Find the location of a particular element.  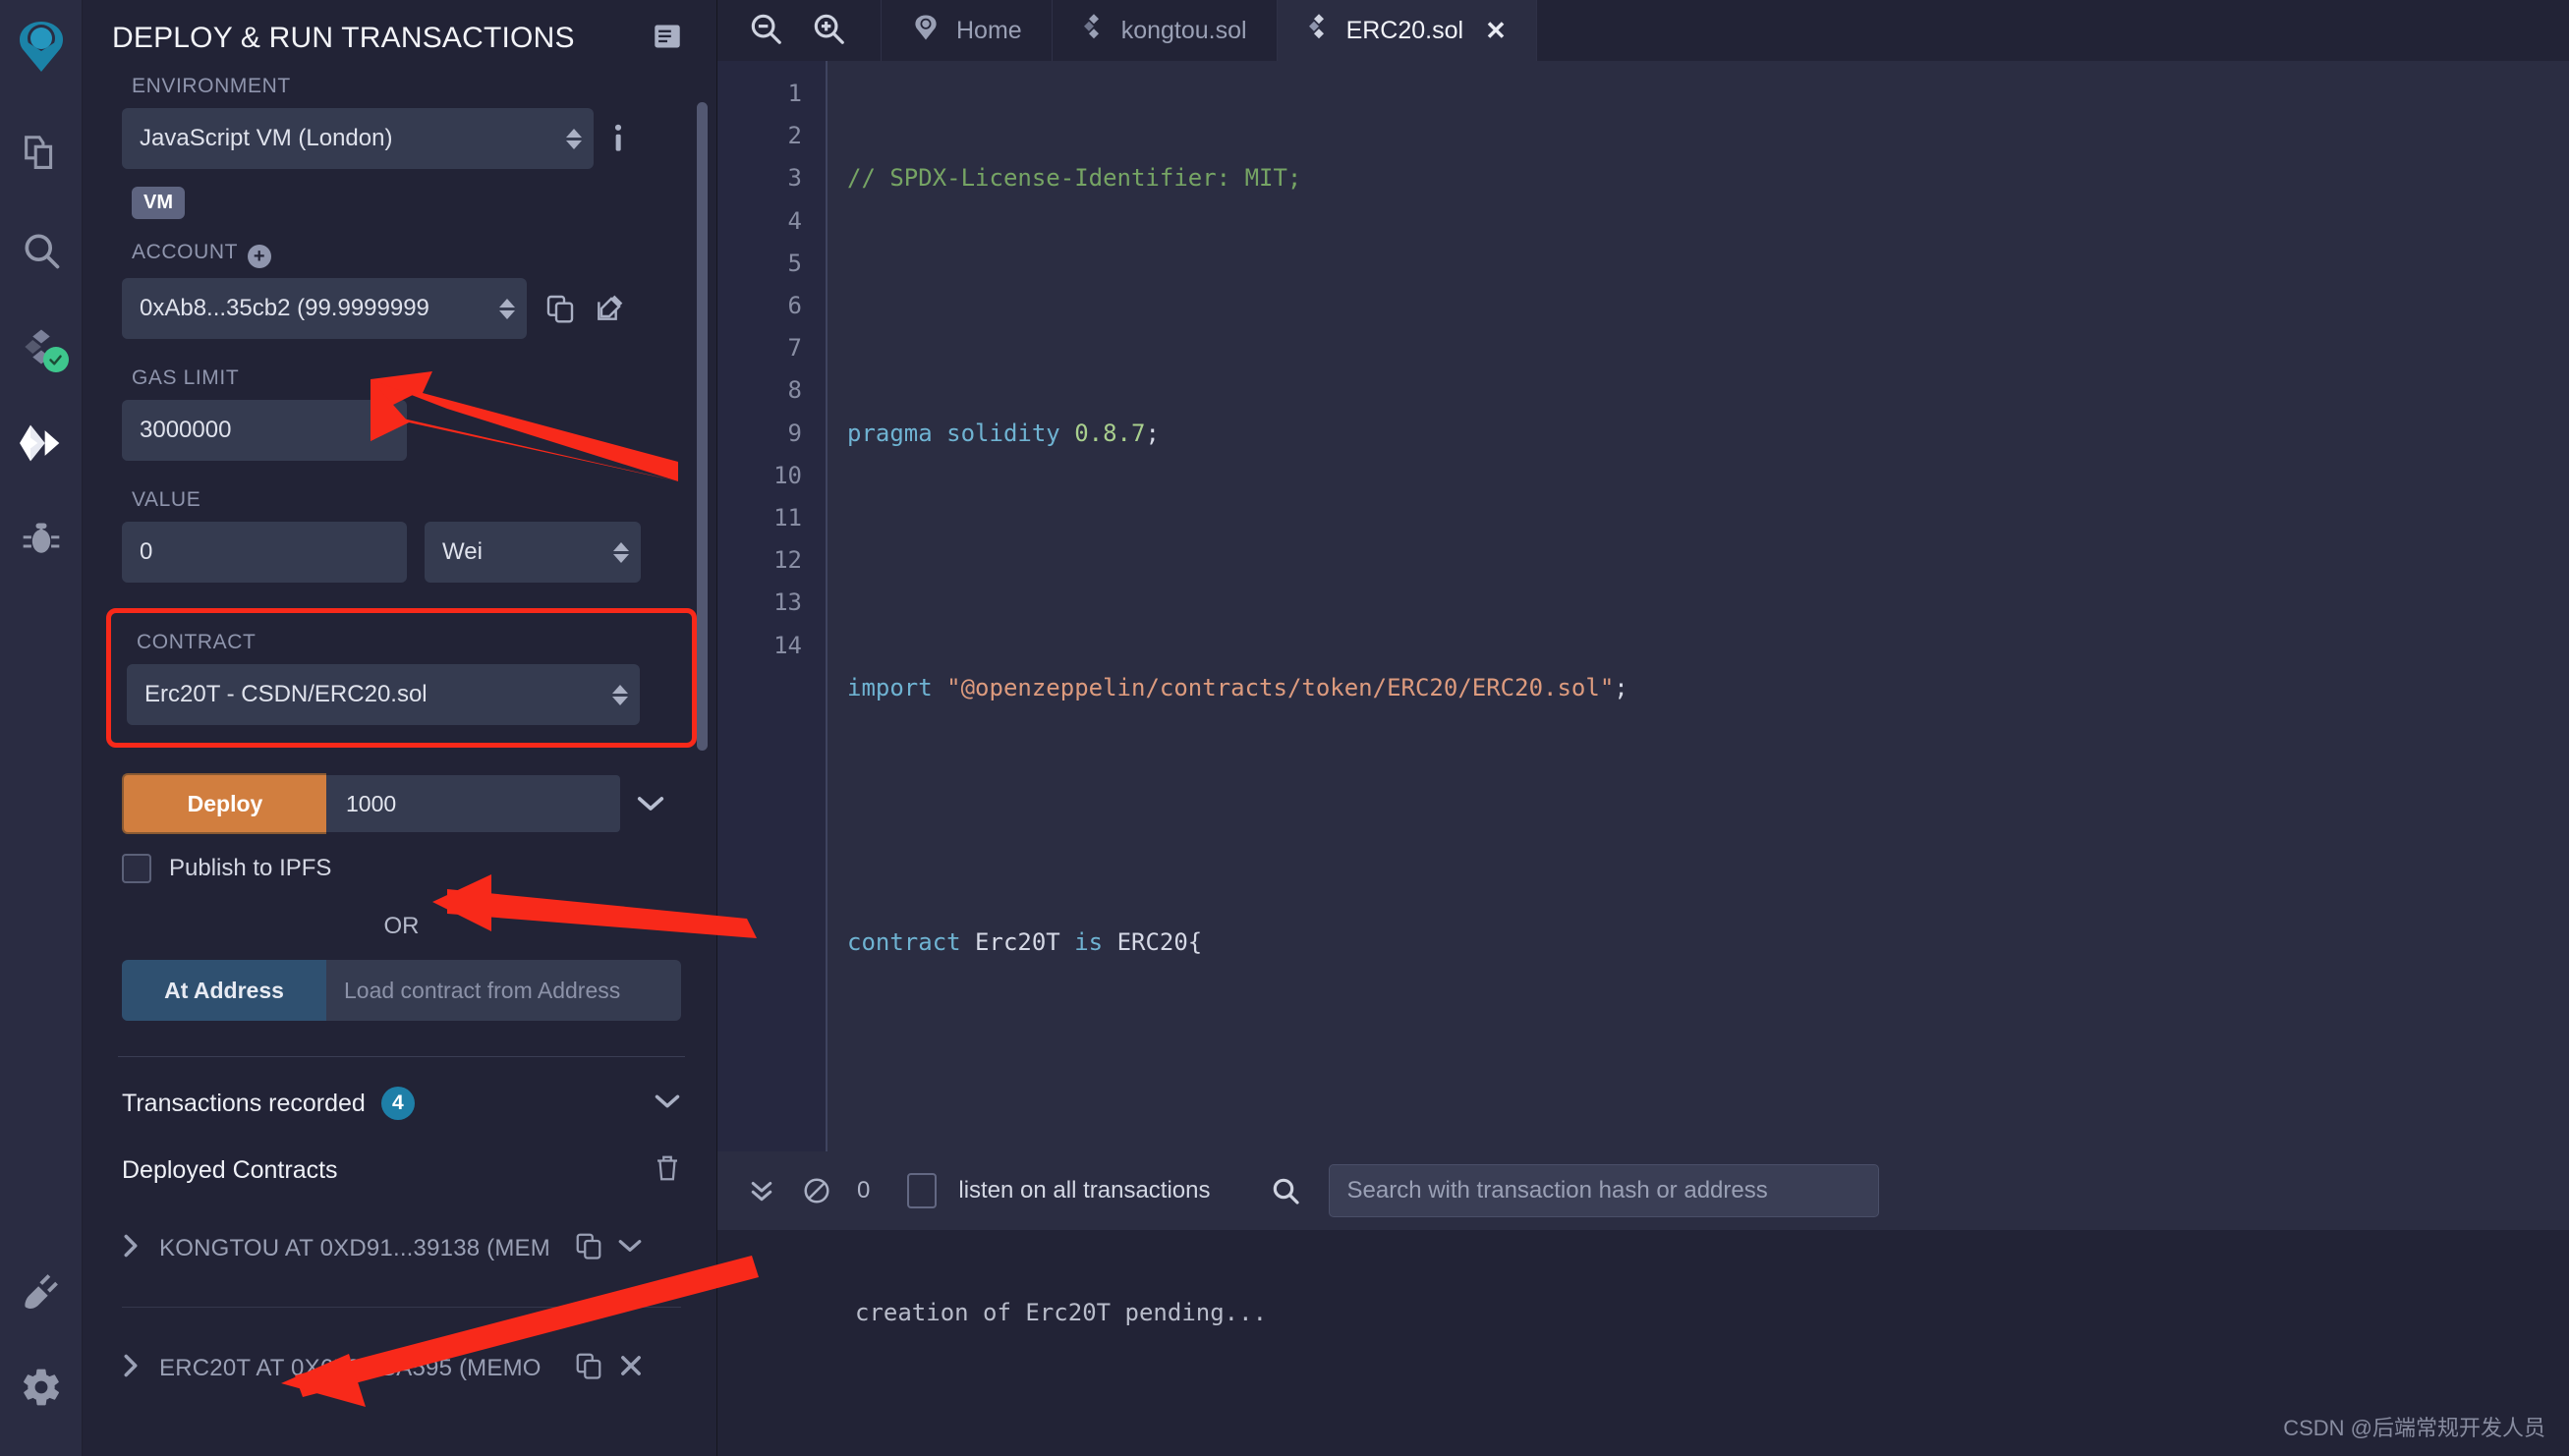

terminal-search-input: Search with transaction hash or address is located at coordinates (1604, 1190).